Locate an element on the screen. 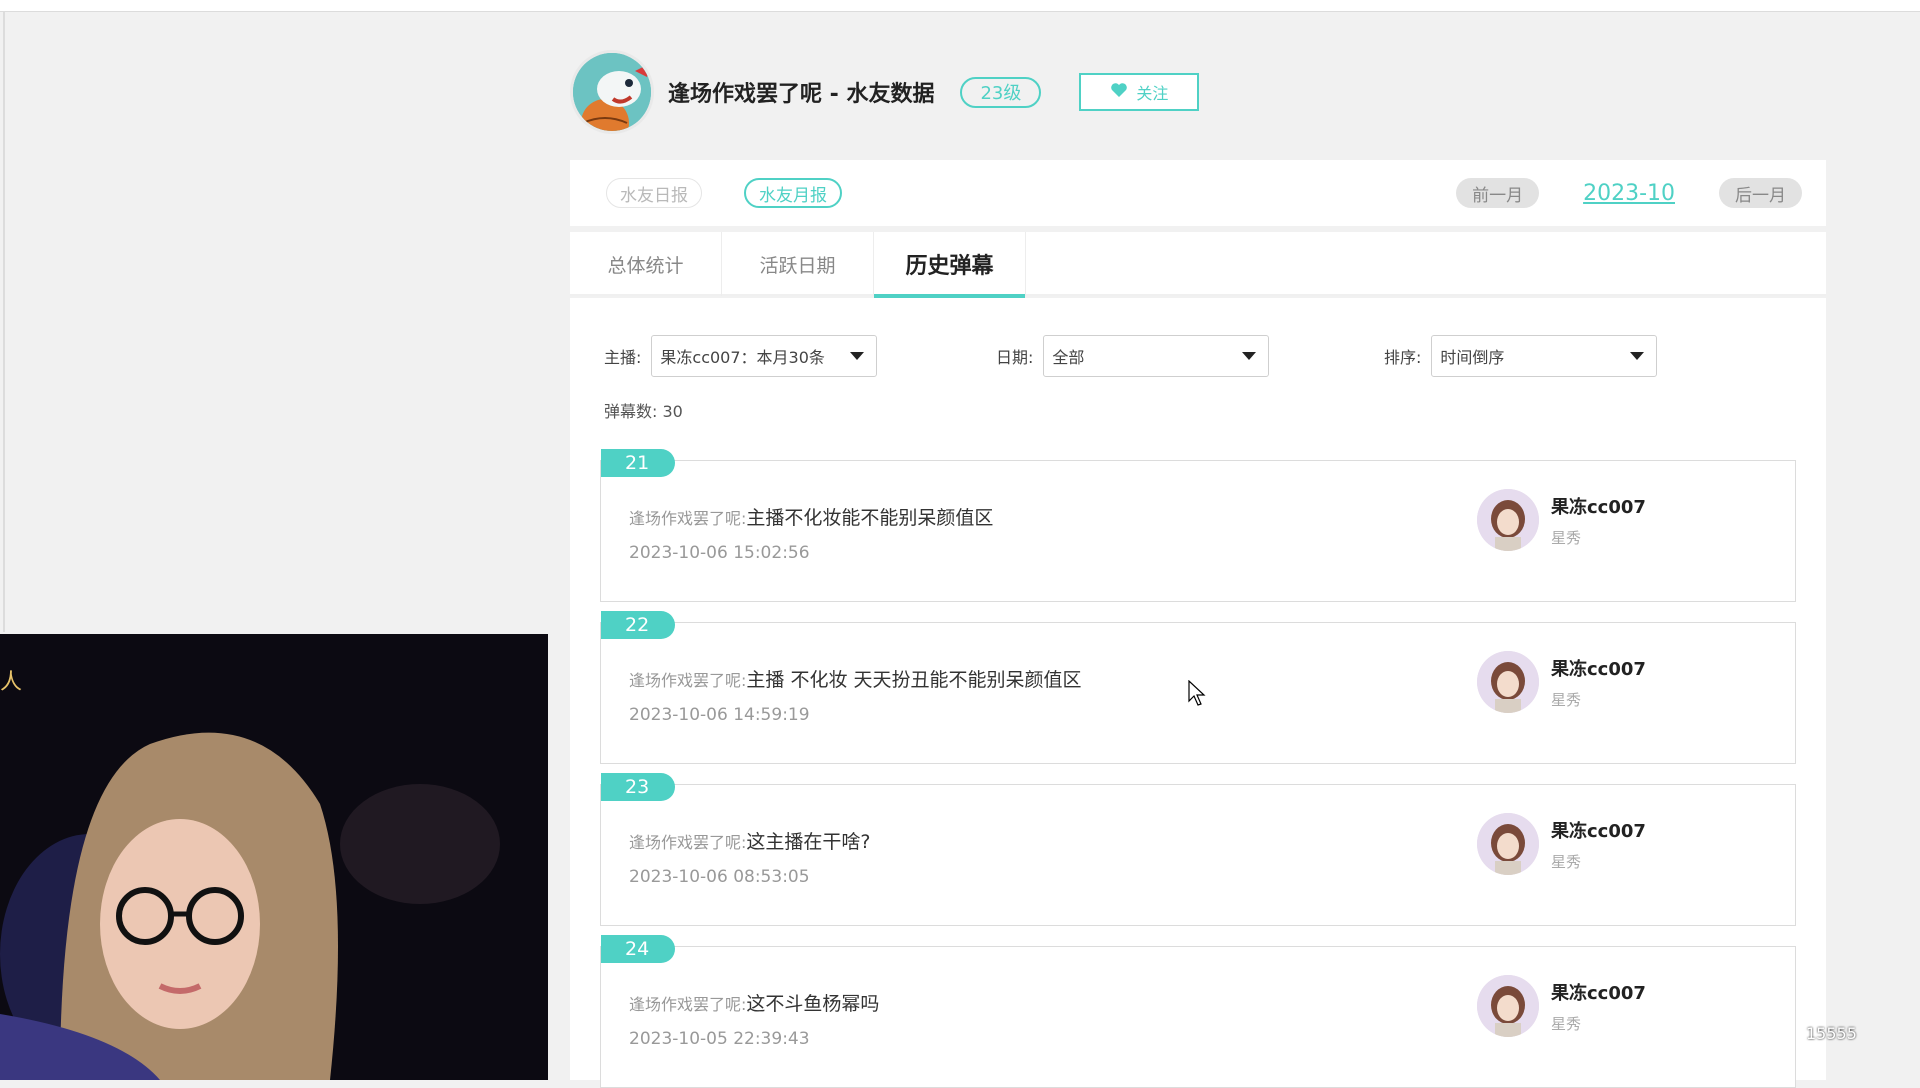  follow-button: 关注 is located at coordinates (1139, 92).